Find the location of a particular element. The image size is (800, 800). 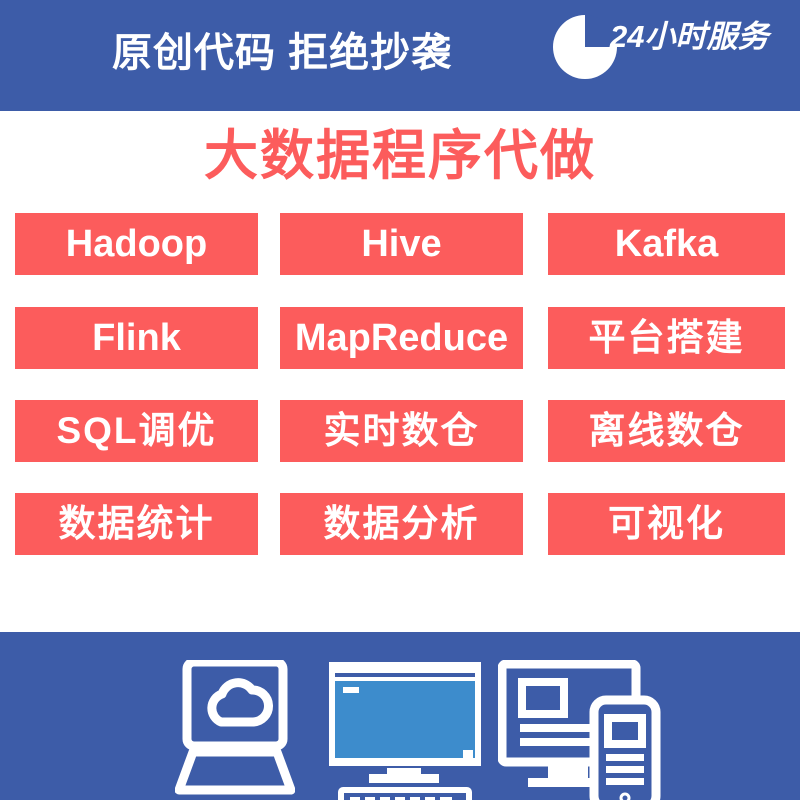

laptop-cloud-icon is located at coordinates (235, 728).